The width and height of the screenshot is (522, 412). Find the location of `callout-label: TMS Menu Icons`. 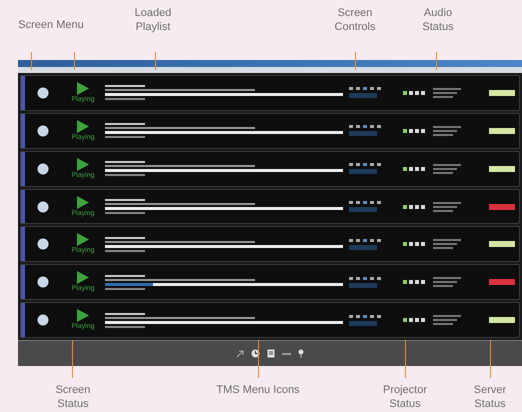

callout-label: TMS Menu Icons is located at coordinates (258, 390).